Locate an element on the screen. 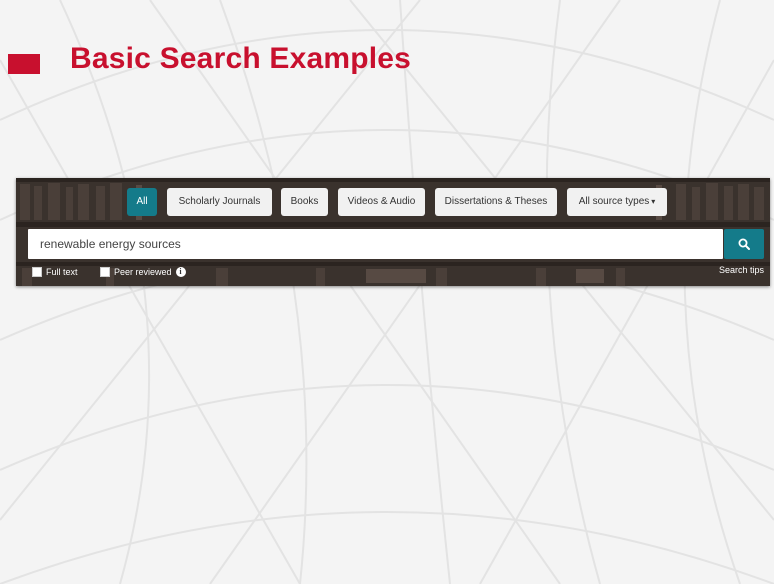  full-text-option: Full text is located at coordinates (55, 272).